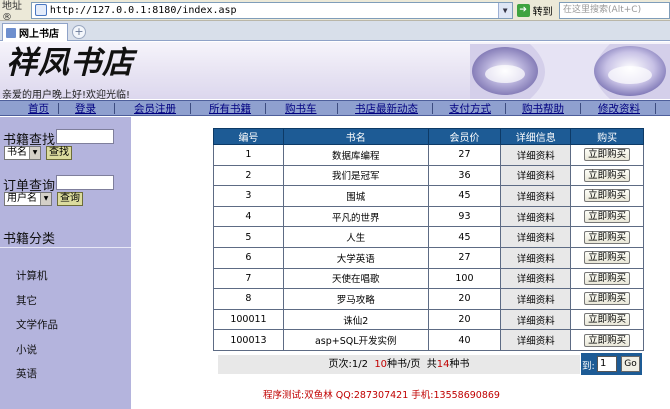 The width and height of the screenshot is (670, 409). I want to click on cell-price: 100, so click(464, 278).